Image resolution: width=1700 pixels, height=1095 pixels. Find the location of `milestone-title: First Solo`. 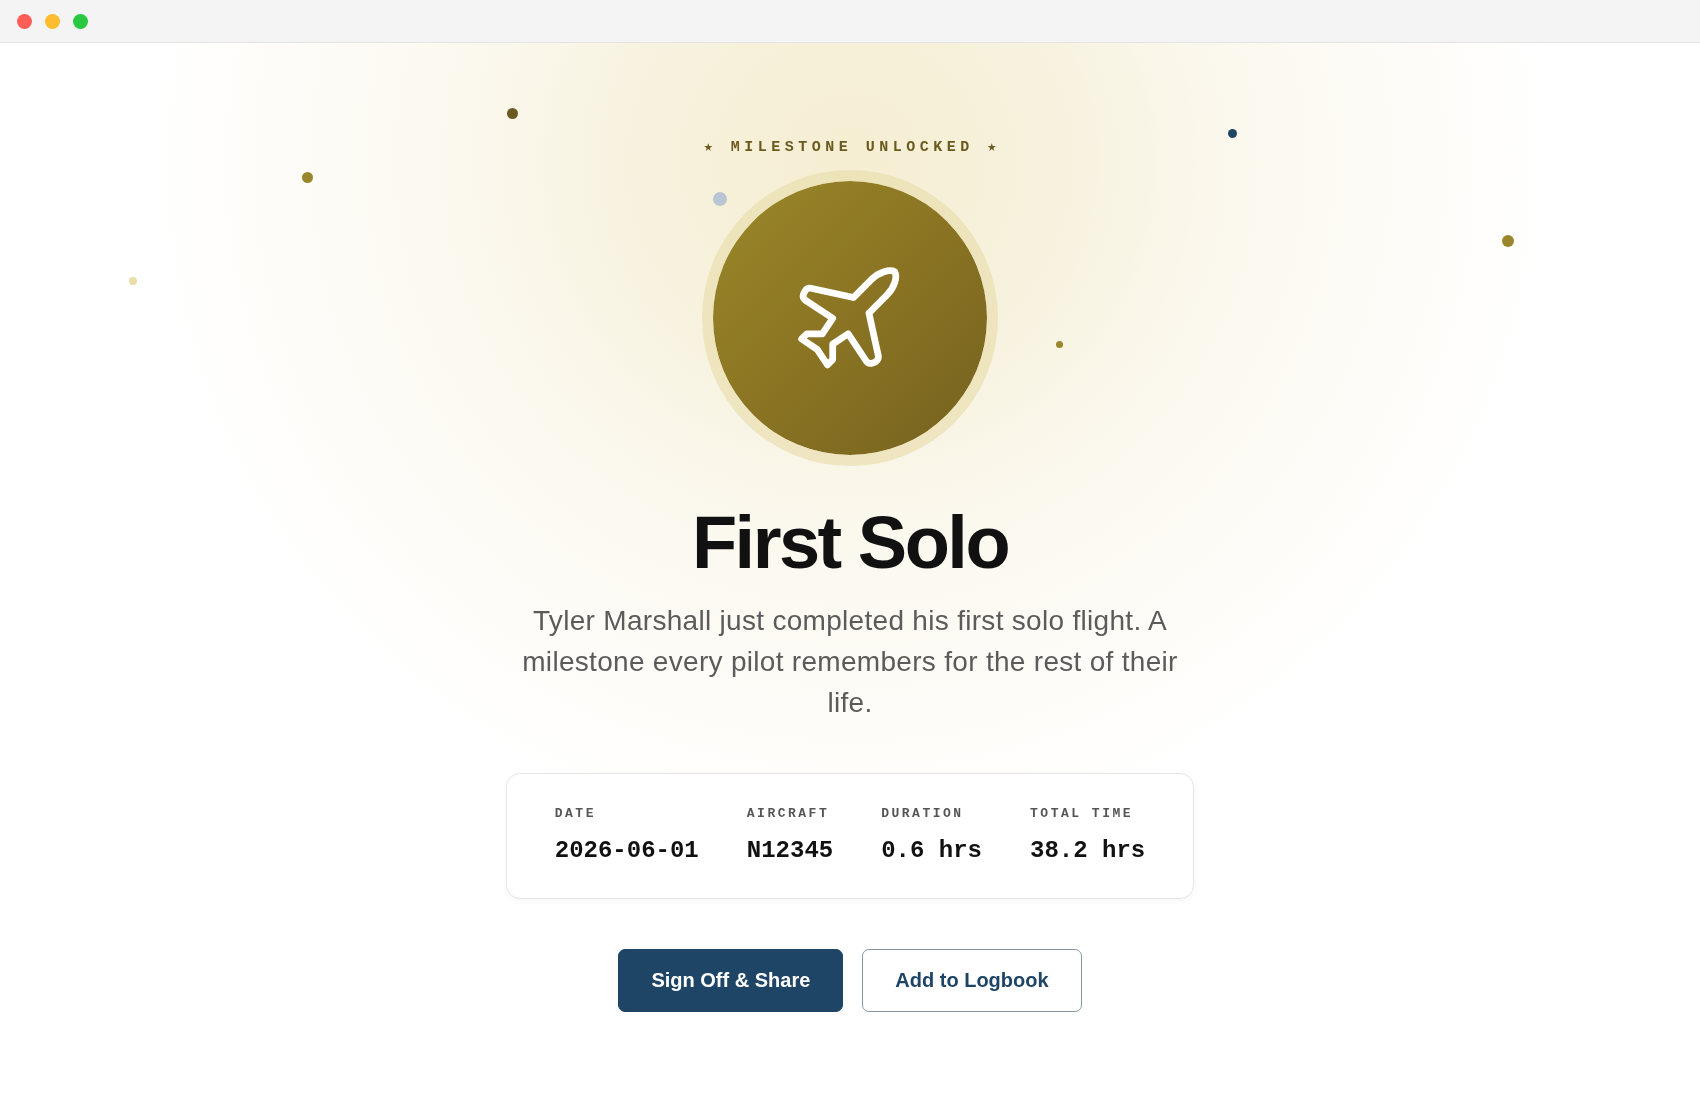

milestone-title: First Solo is located at coordinates (850, 543).